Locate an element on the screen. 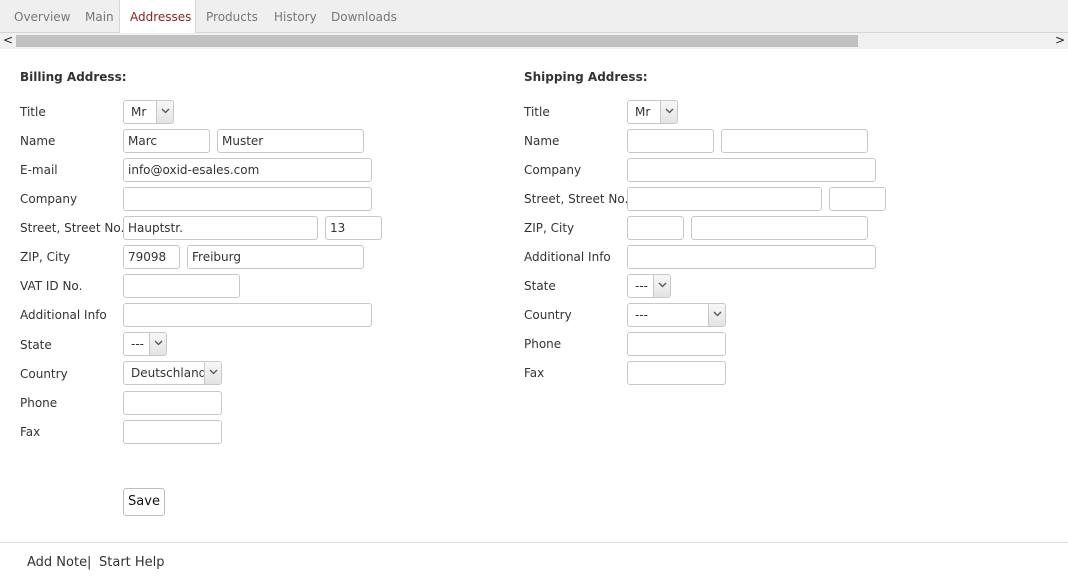 The image size is (1068, 581). shipping-phone-input is located at coordinates (676, 344).